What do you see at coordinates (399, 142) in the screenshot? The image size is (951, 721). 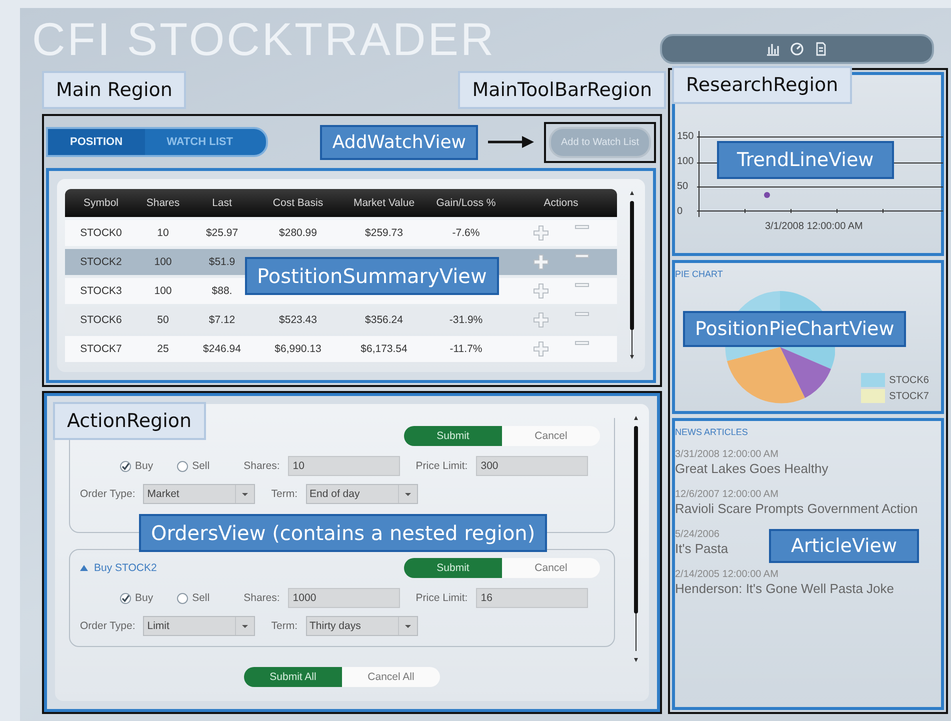 I see `annotation-label: AddWatchView` at bounding box center [399, 142].